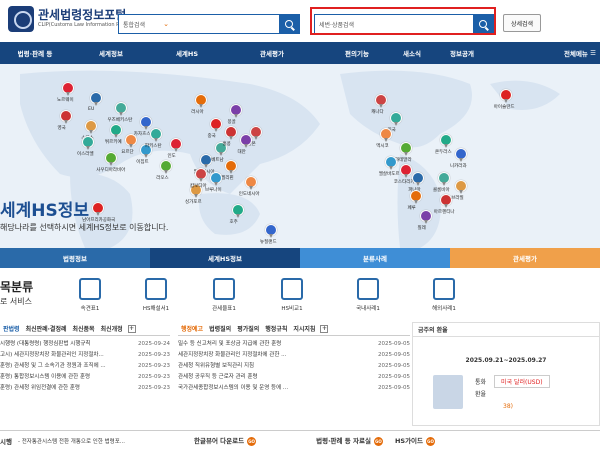 This screenshot has width=600, height=450. What do you see at coordinates (276, 328) in the screenshot?
I see `tab-admin-rules: 행정규칙` at bounding box center [276, 328].